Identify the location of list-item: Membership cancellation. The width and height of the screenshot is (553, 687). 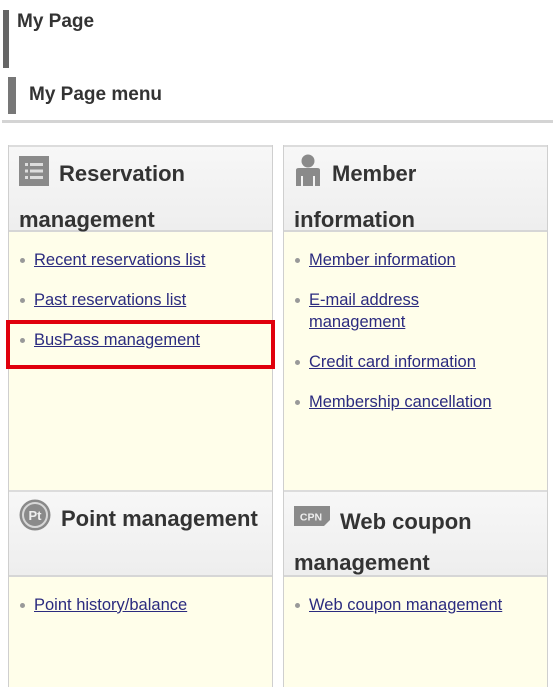
(420, 402).